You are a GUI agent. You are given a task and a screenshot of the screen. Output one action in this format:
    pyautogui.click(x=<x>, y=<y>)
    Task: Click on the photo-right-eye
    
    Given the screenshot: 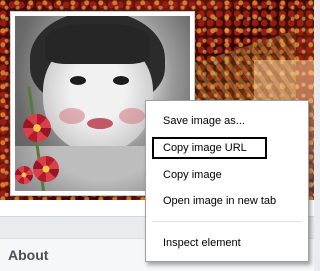 What is the action you would take?
    pyautogui.click(x=121, y=80)
    